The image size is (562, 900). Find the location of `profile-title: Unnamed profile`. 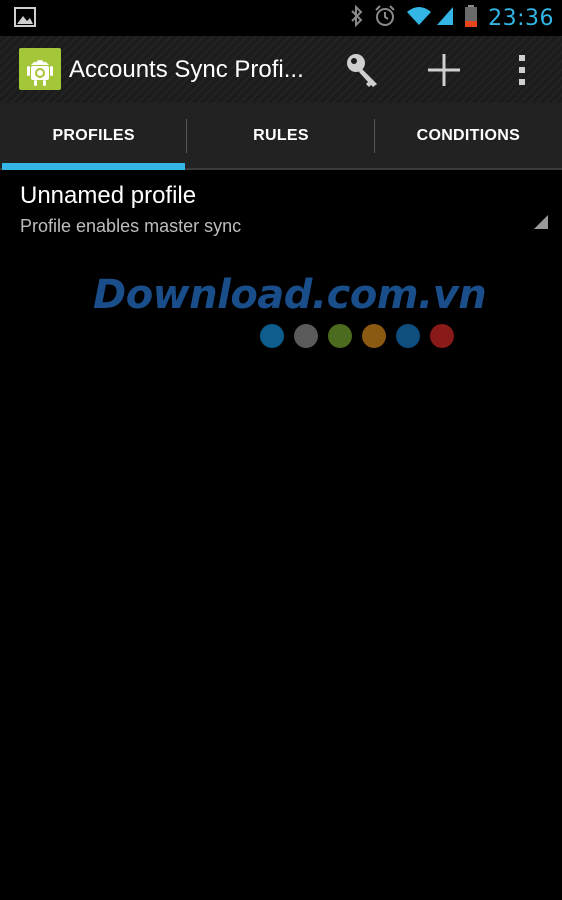

profile-title: Unnamed profile is located at coordinates (108, 195).